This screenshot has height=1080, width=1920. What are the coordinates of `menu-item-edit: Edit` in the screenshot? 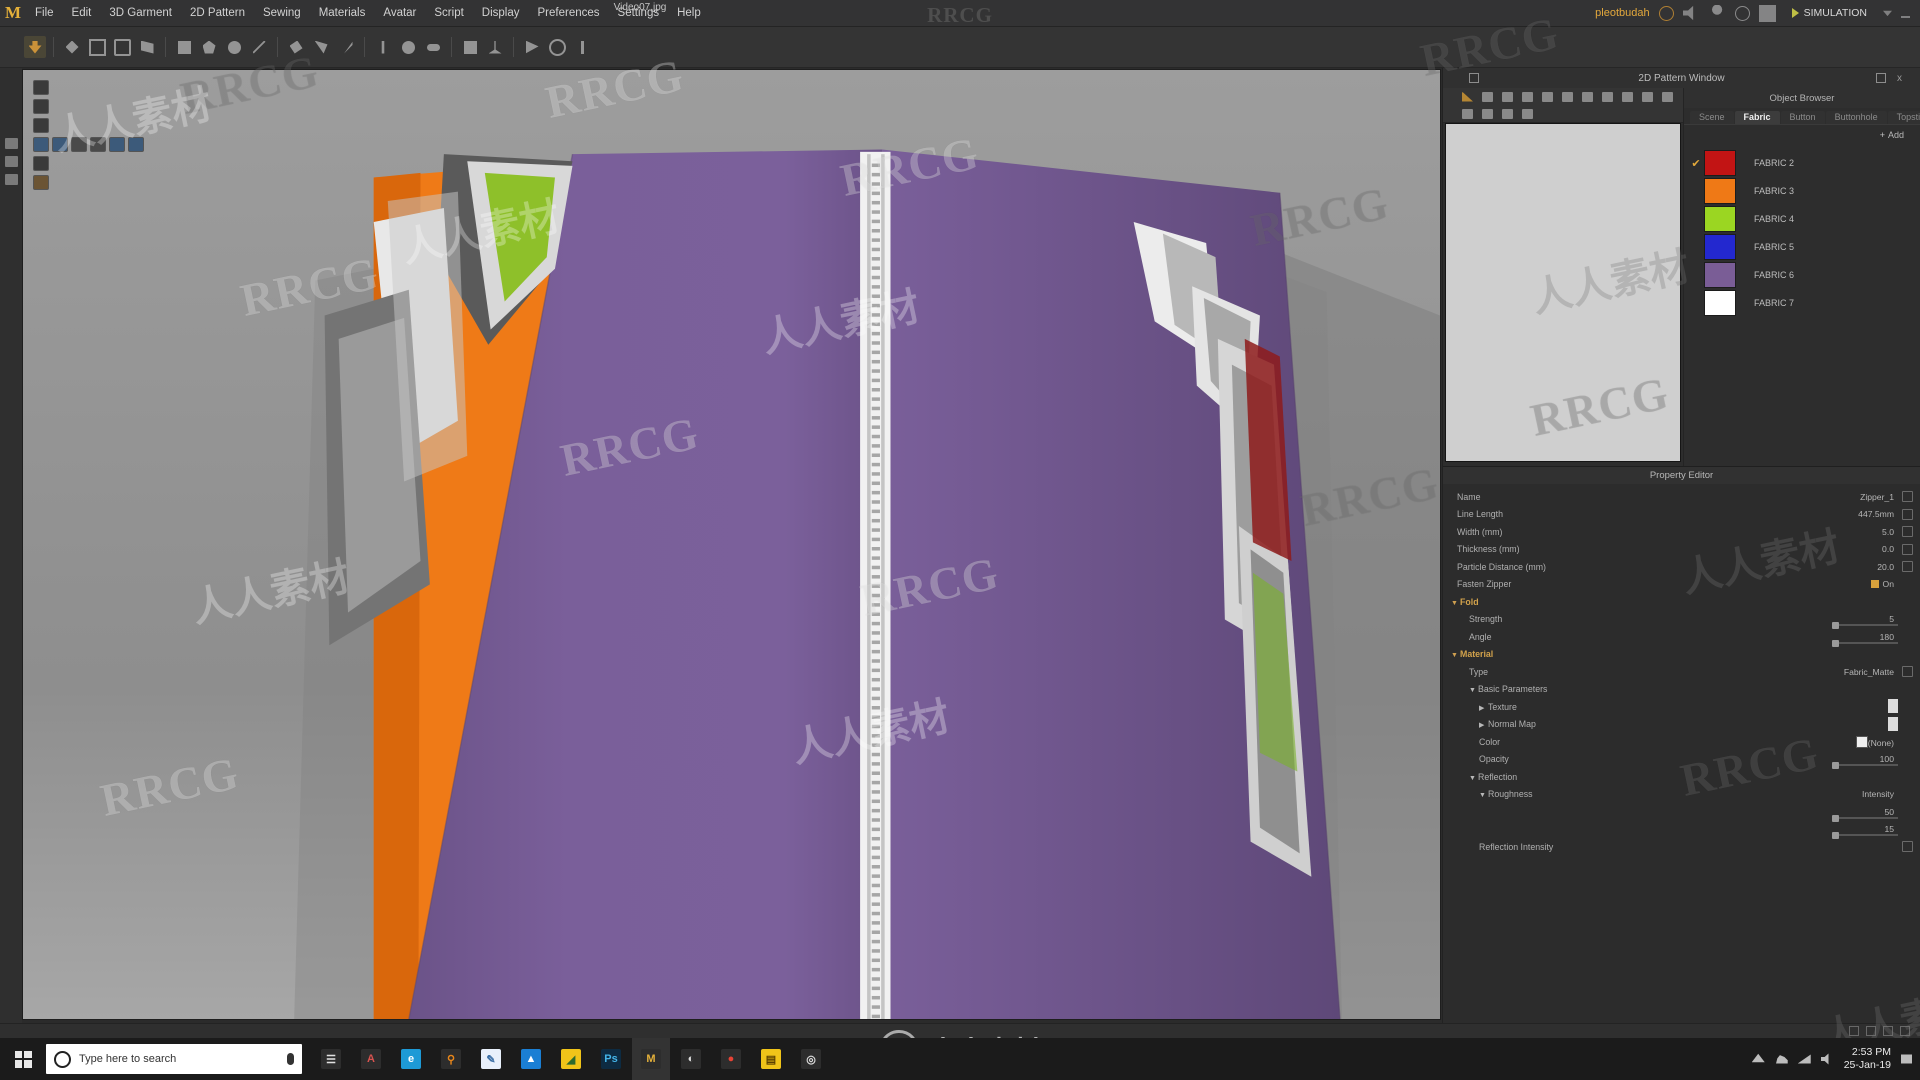 It's located at (82, 13).